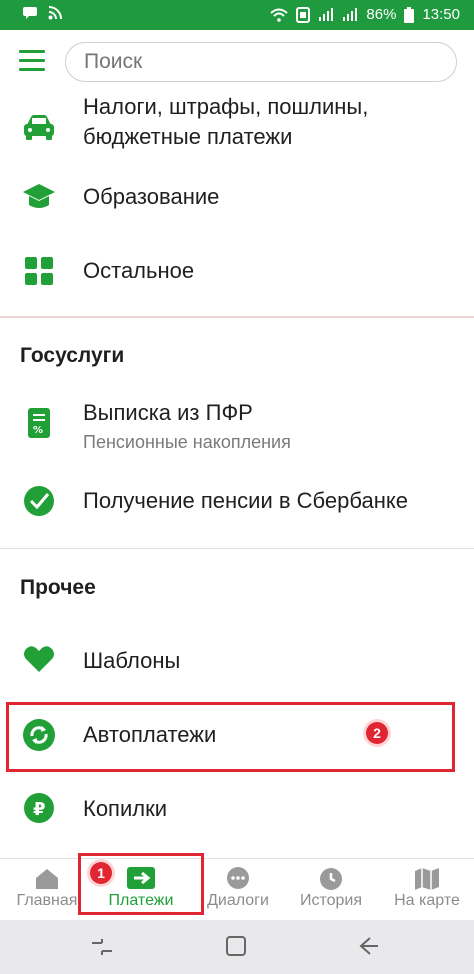  What do you see at coordinates (326, 14) in the screenshot?
I see `signal-icon` at bounding box center [326, 14].